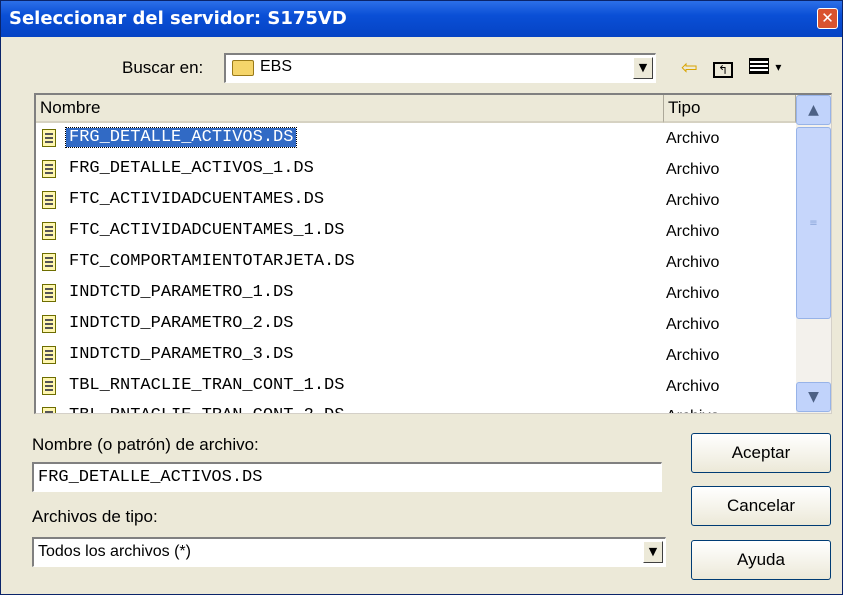 The height and width of the screenshot is (595, 843). I want to click on back-arrow-icon: ⇦, so click(689, 67).